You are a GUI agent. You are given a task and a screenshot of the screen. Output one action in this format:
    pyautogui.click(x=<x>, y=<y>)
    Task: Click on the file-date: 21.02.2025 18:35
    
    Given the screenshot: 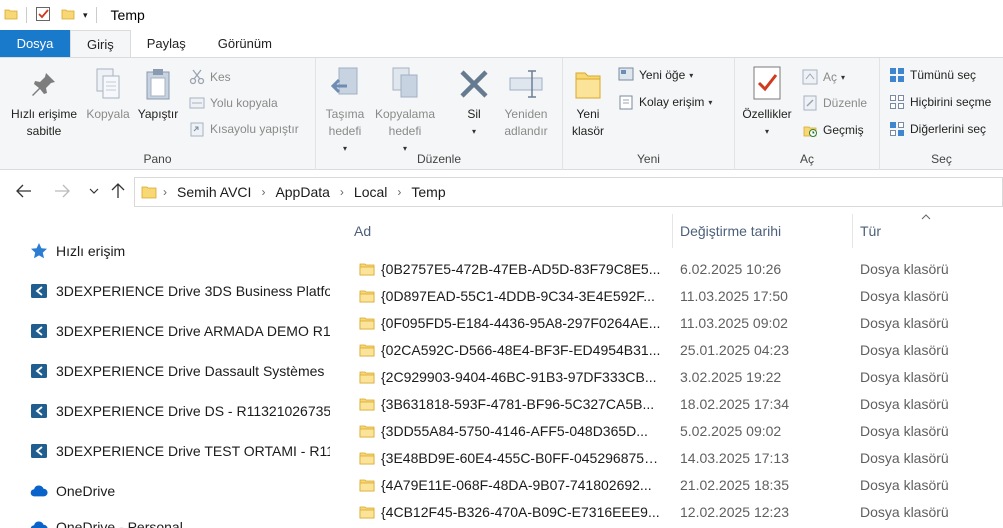 What is the action you would take?
    pyautogui.click(x=734, y=485)
    